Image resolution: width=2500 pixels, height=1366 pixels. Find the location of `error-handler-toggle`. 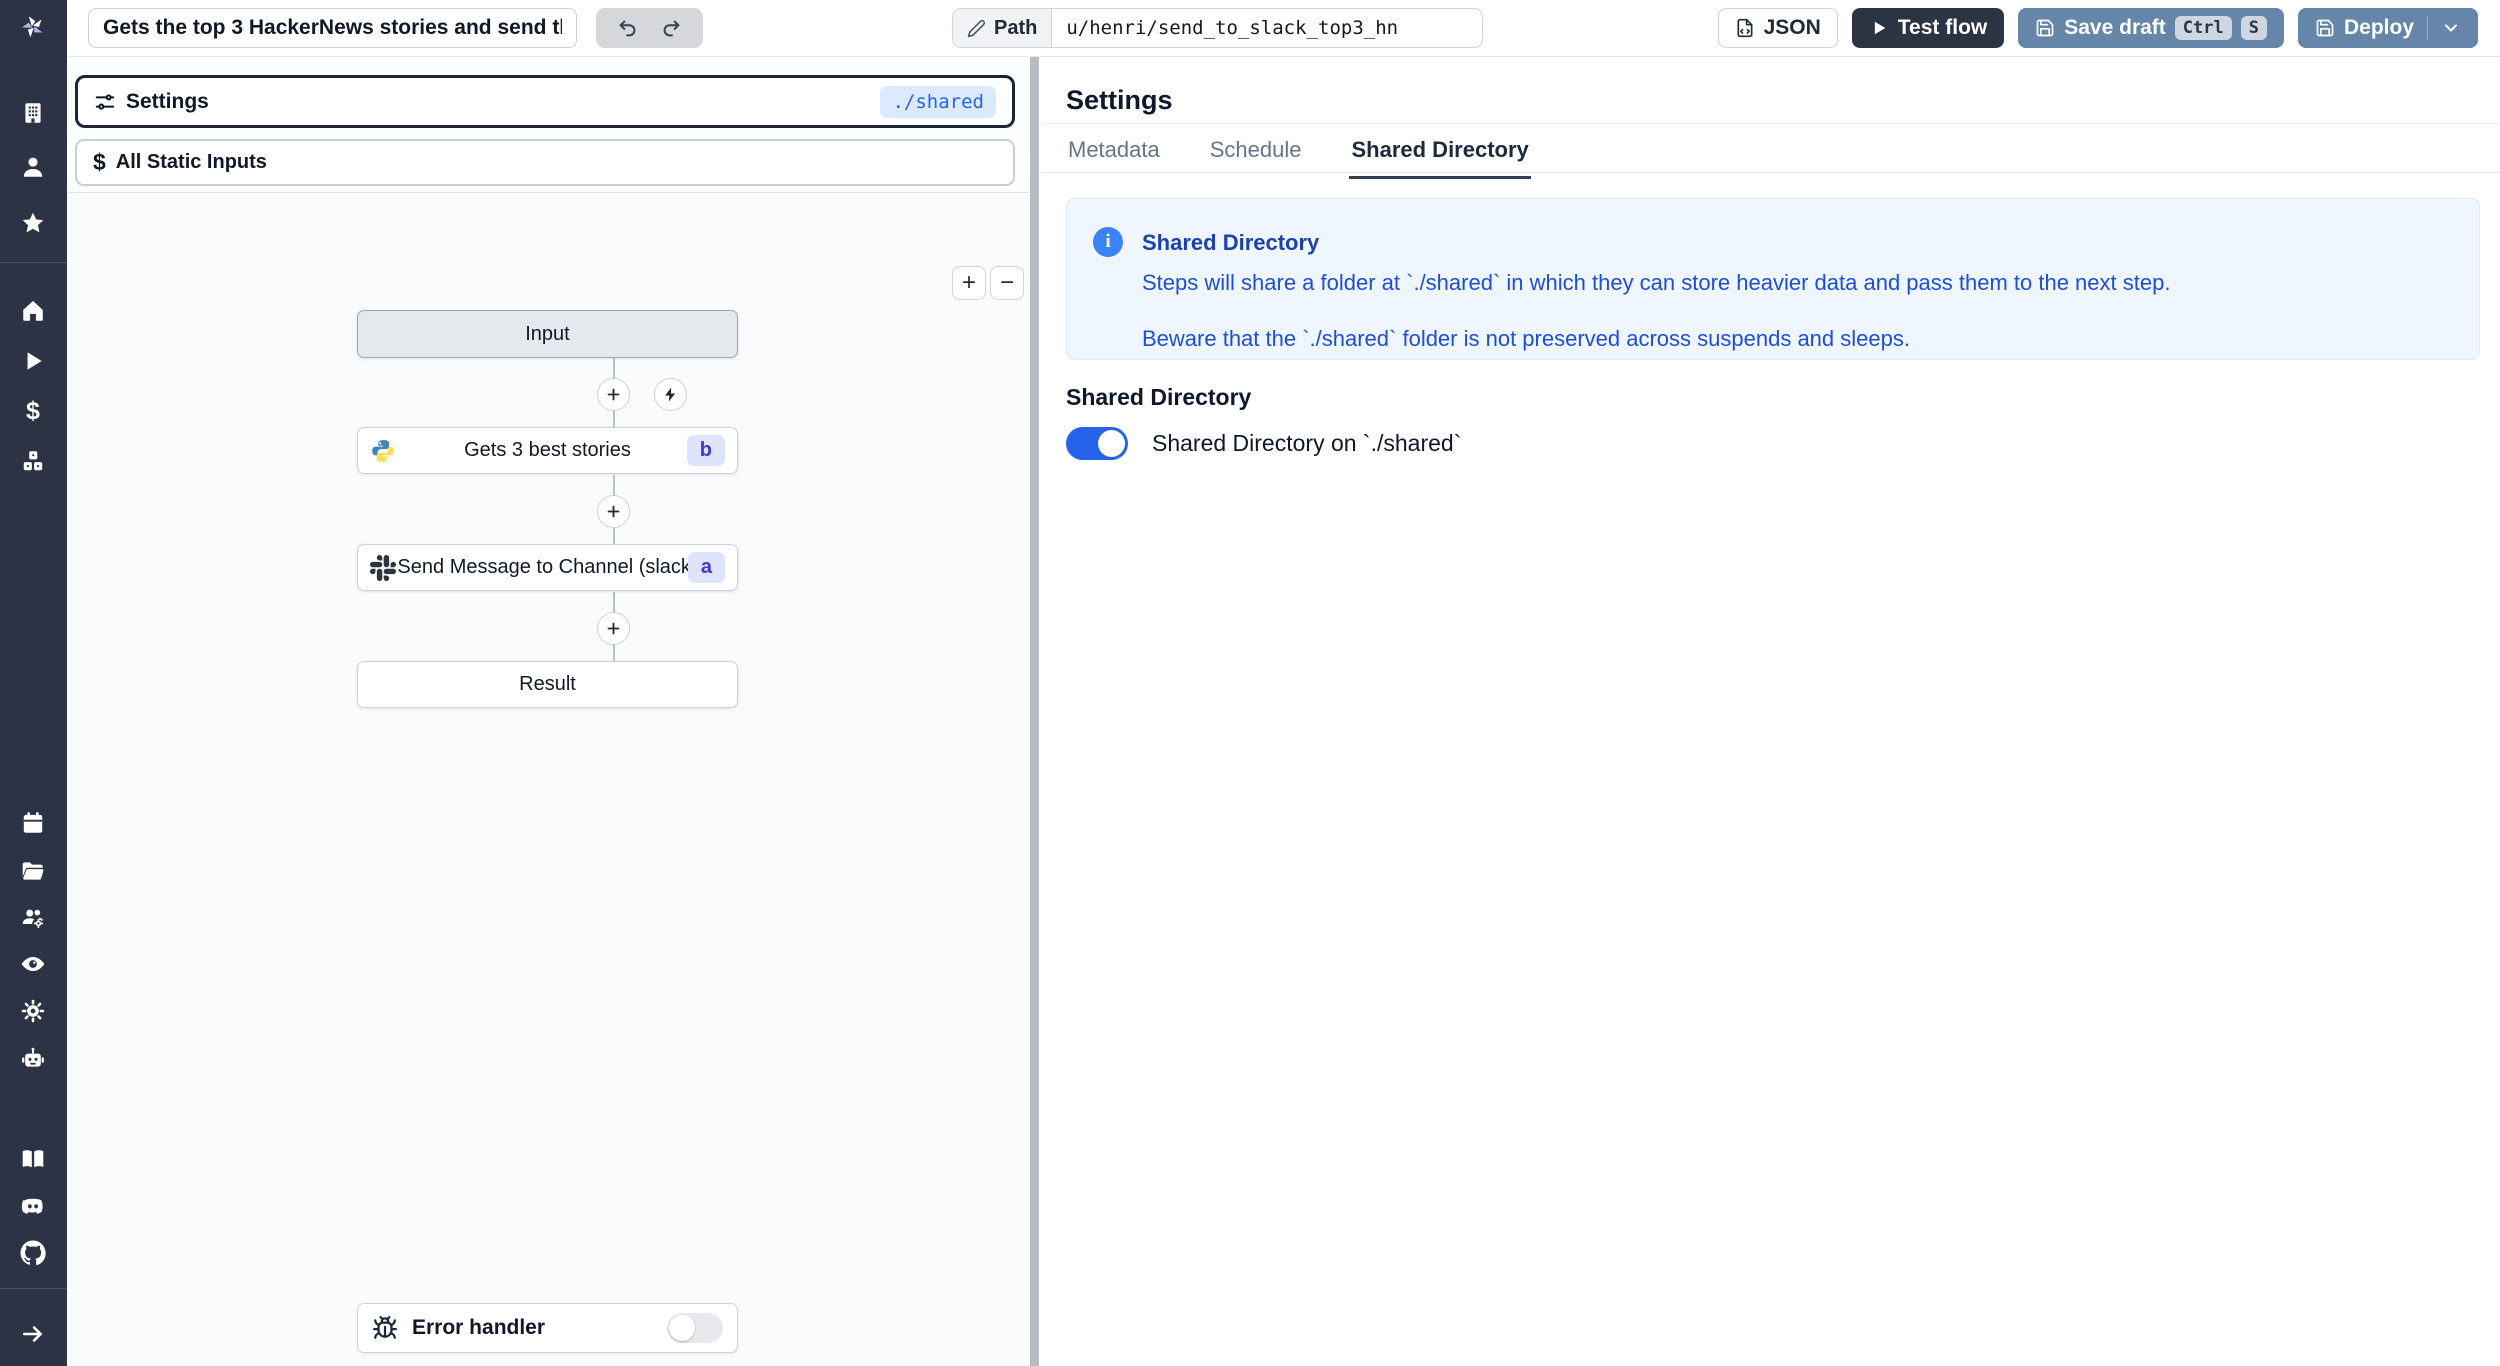

error-handler-toggle is located at coordinates (695, 1328).